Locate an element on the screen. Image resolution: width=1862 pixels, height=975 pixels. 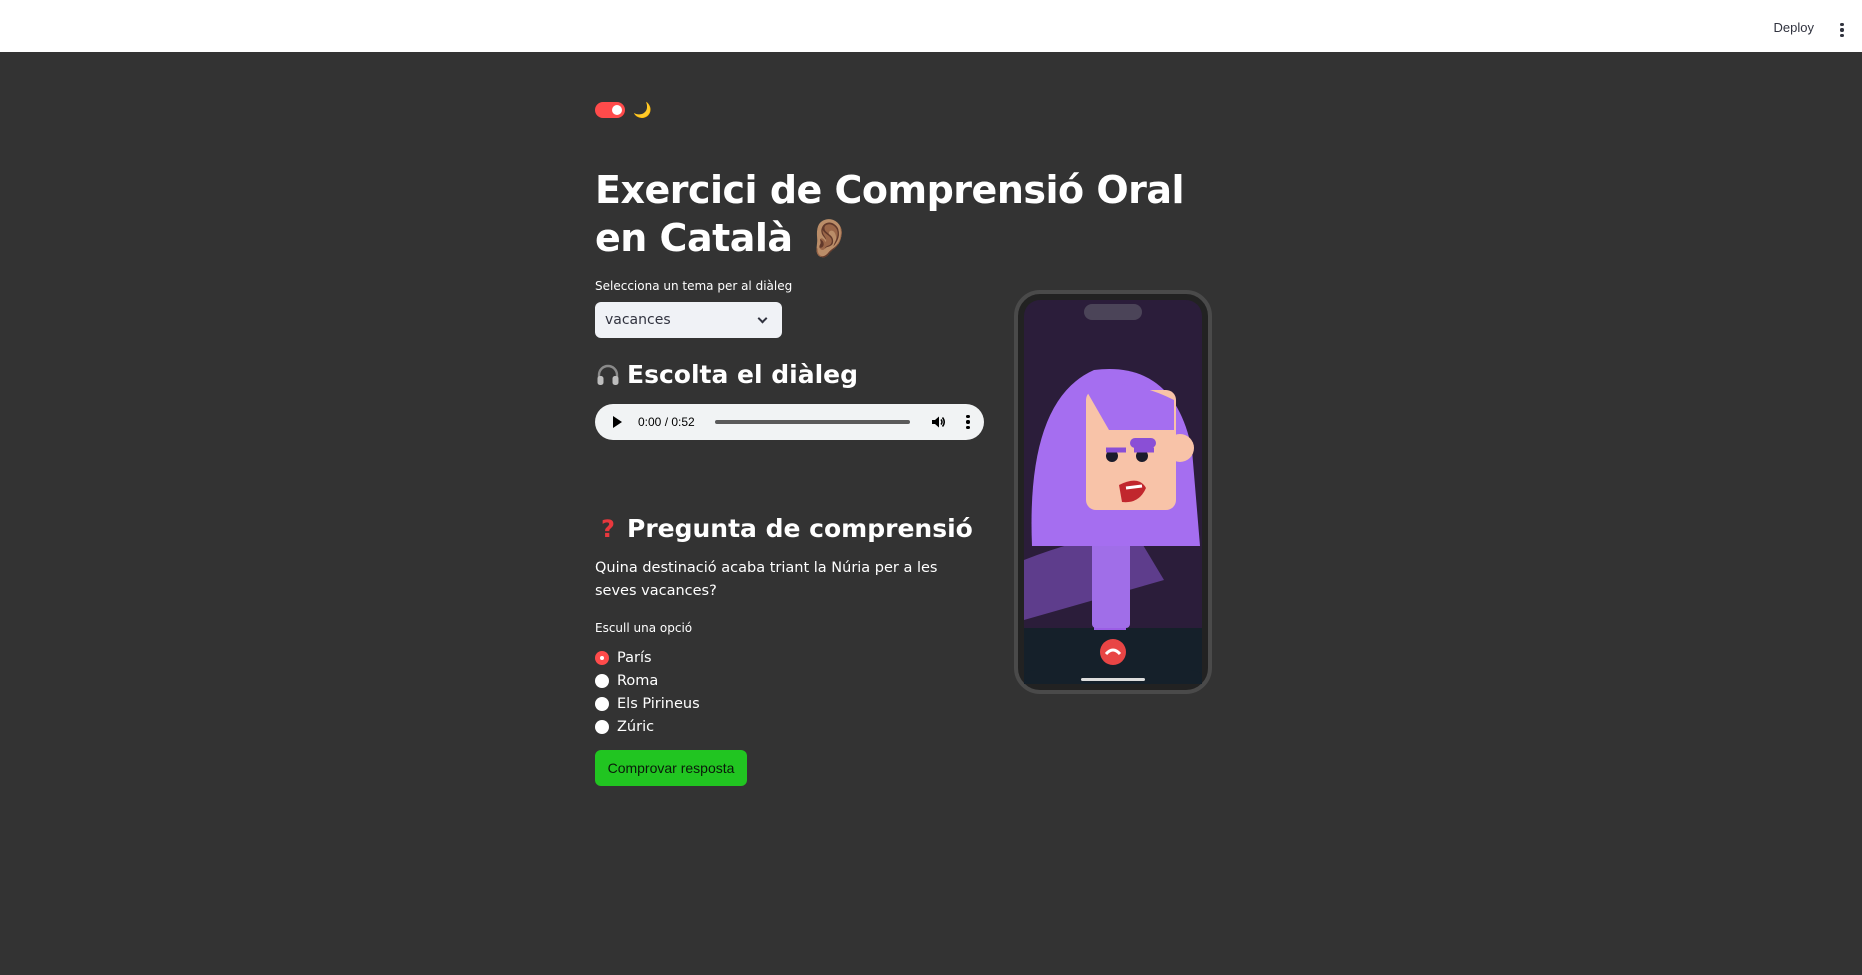
topic-select: vacances is located at coordinates (688, 320).